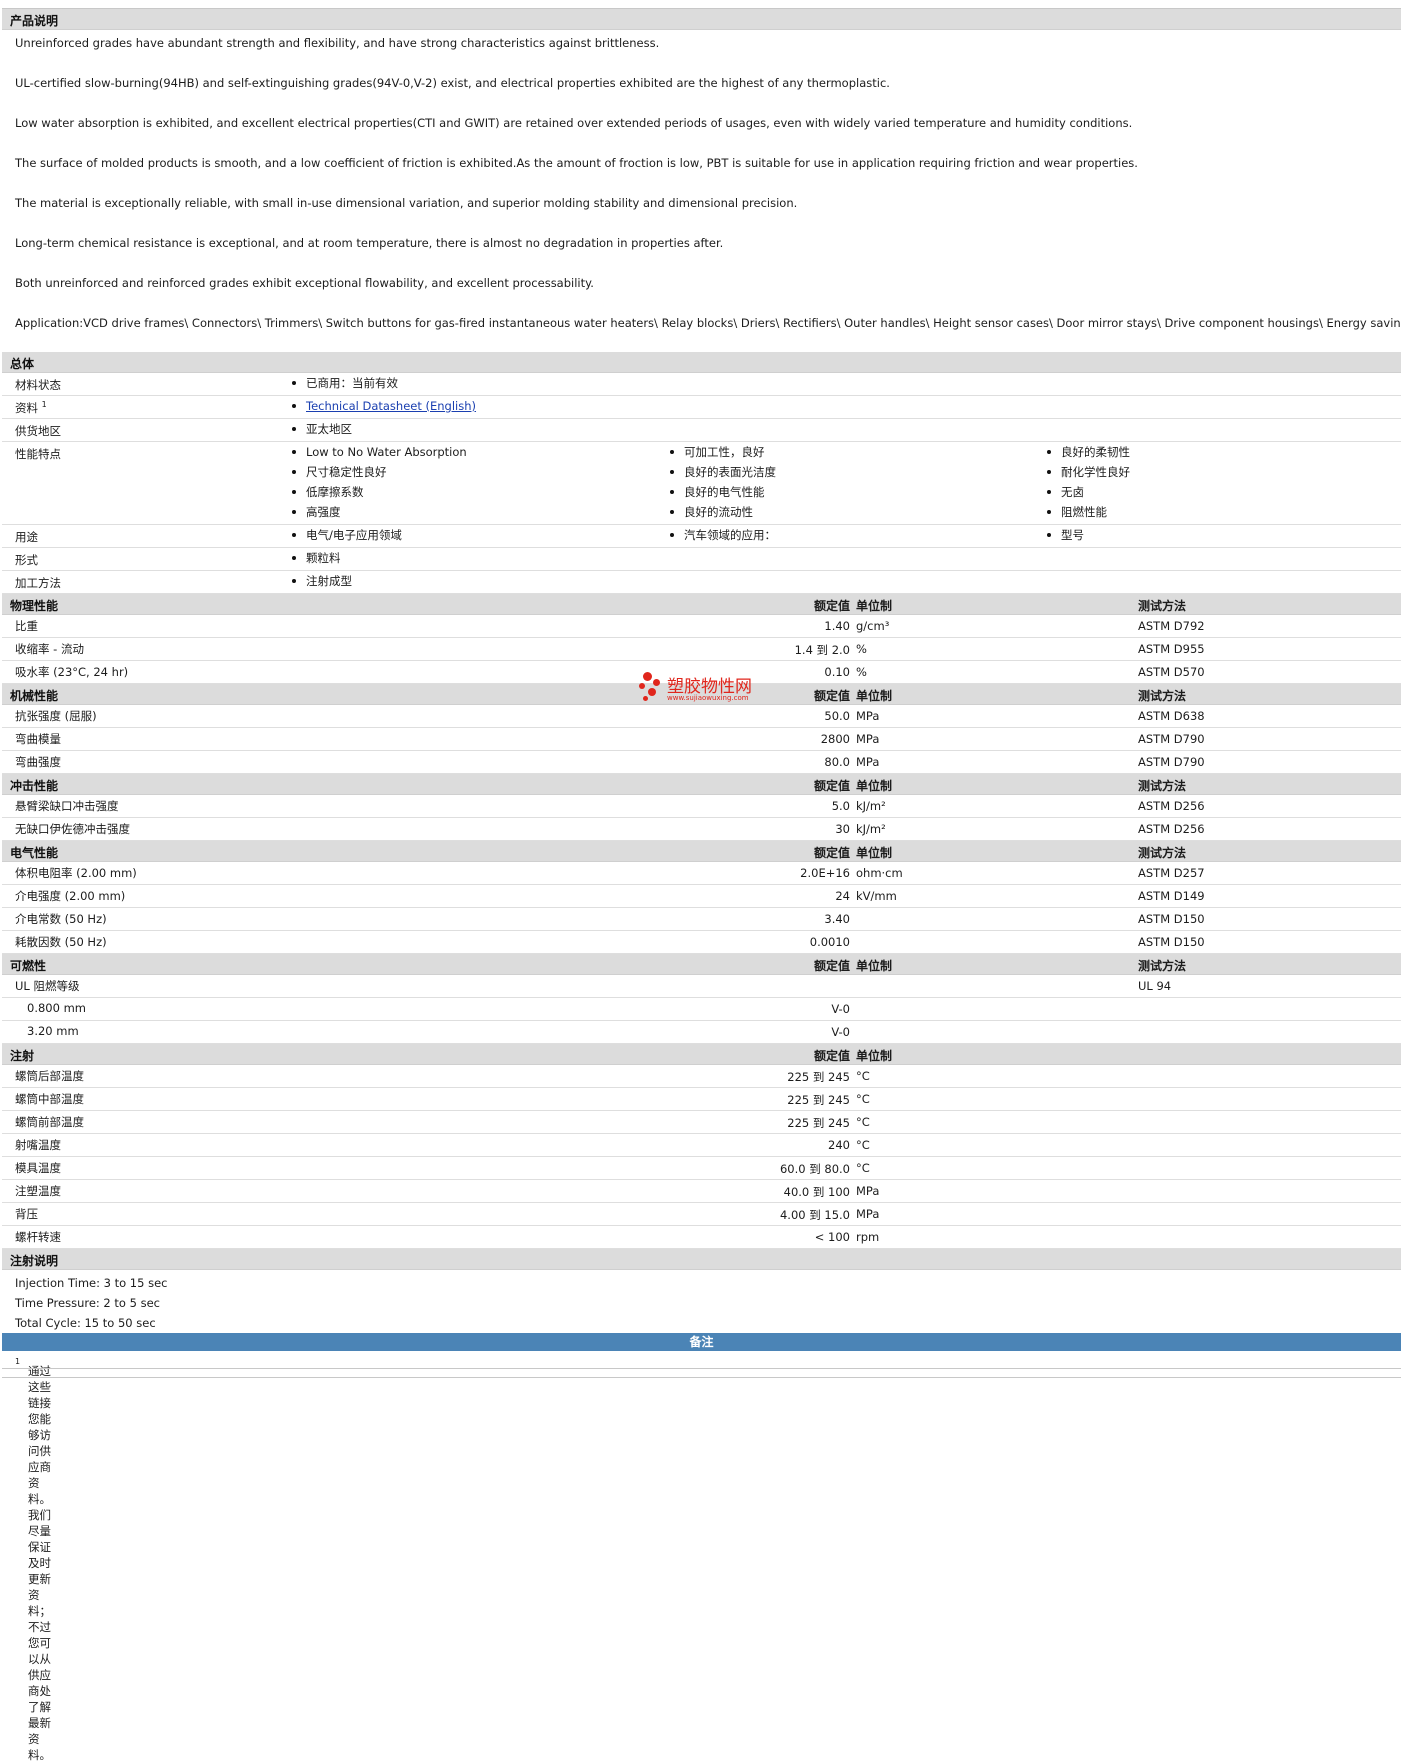 Image resolution: width=1401 pixels, height=1763 pixels. I want to click on table-row: 射嘴温度 240 °C, so click(701, 1145).